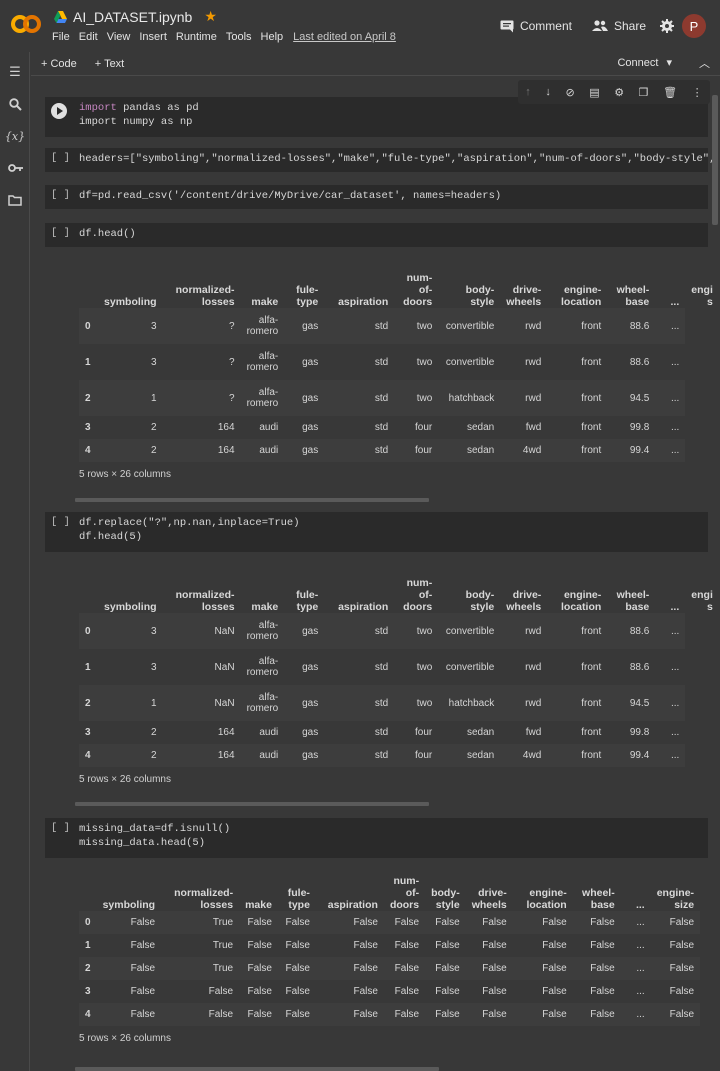 The width and height of the screenshot is (720, 1071). What do you see at coordinates (536, 26) in the screenshot?
I see `comment-button: Comment` at bounding box center [536, 26].